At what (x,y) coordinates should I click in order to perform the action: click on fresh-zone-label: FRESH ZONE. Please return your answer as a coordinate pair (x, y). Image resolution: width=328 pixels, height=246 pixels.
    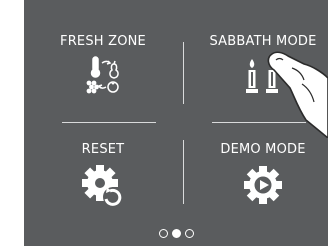
    Looking at the image, I should click on (103, 41).